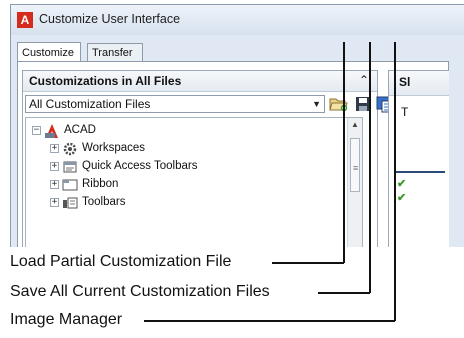  What do you see at coordinates (115, 52) in the screenshot?
I see `tab-transfer: Transfer` at bounding box center [115, 52].